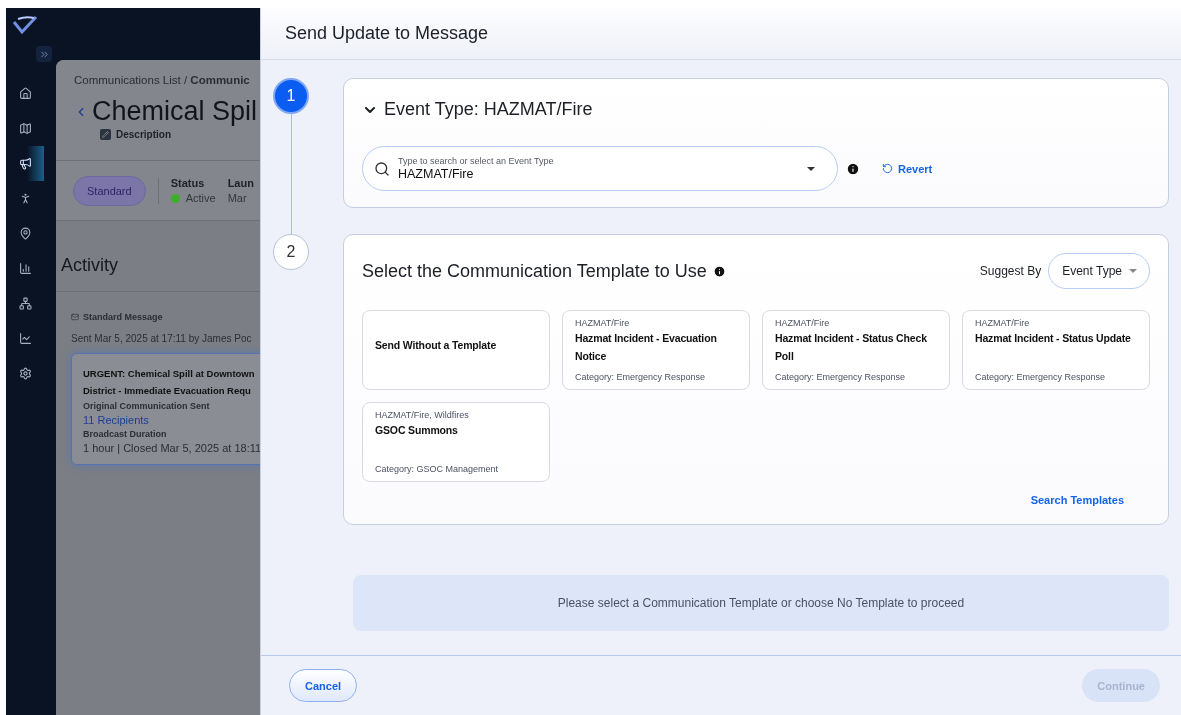 The height and width of the screenshot is (715, 1181). I want to click on field-label: Type to search or select an Event Type, so click(476, 161).